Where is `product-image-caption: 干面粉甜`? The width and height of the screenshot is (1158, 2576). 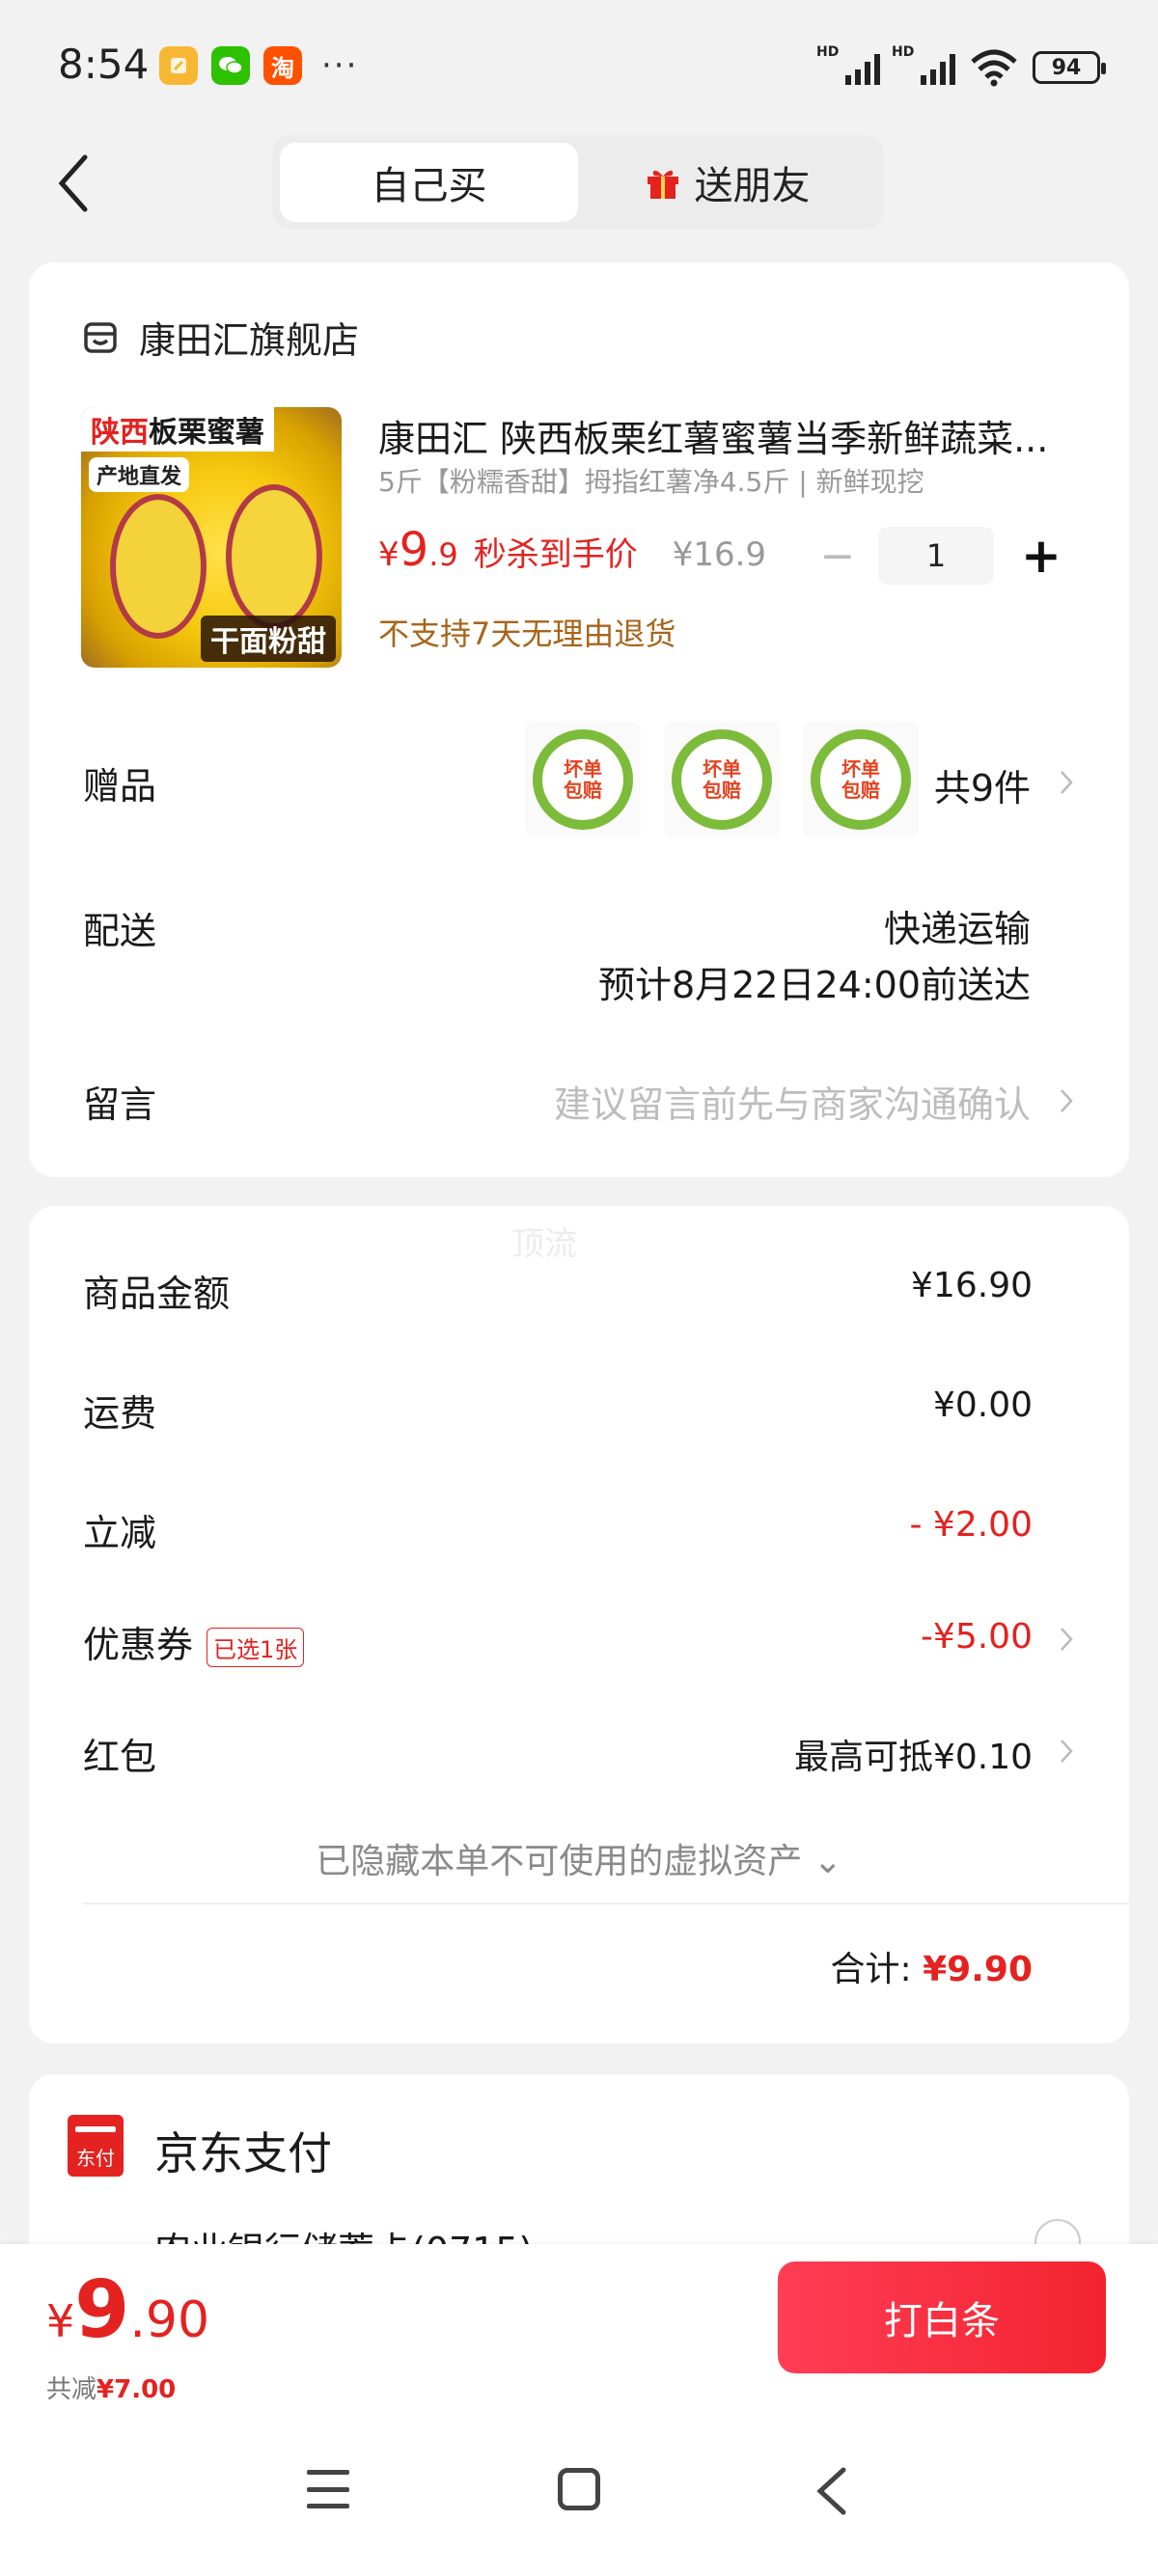 product-image-caption: 干面粉甜 is located at coordinates (268, 639).